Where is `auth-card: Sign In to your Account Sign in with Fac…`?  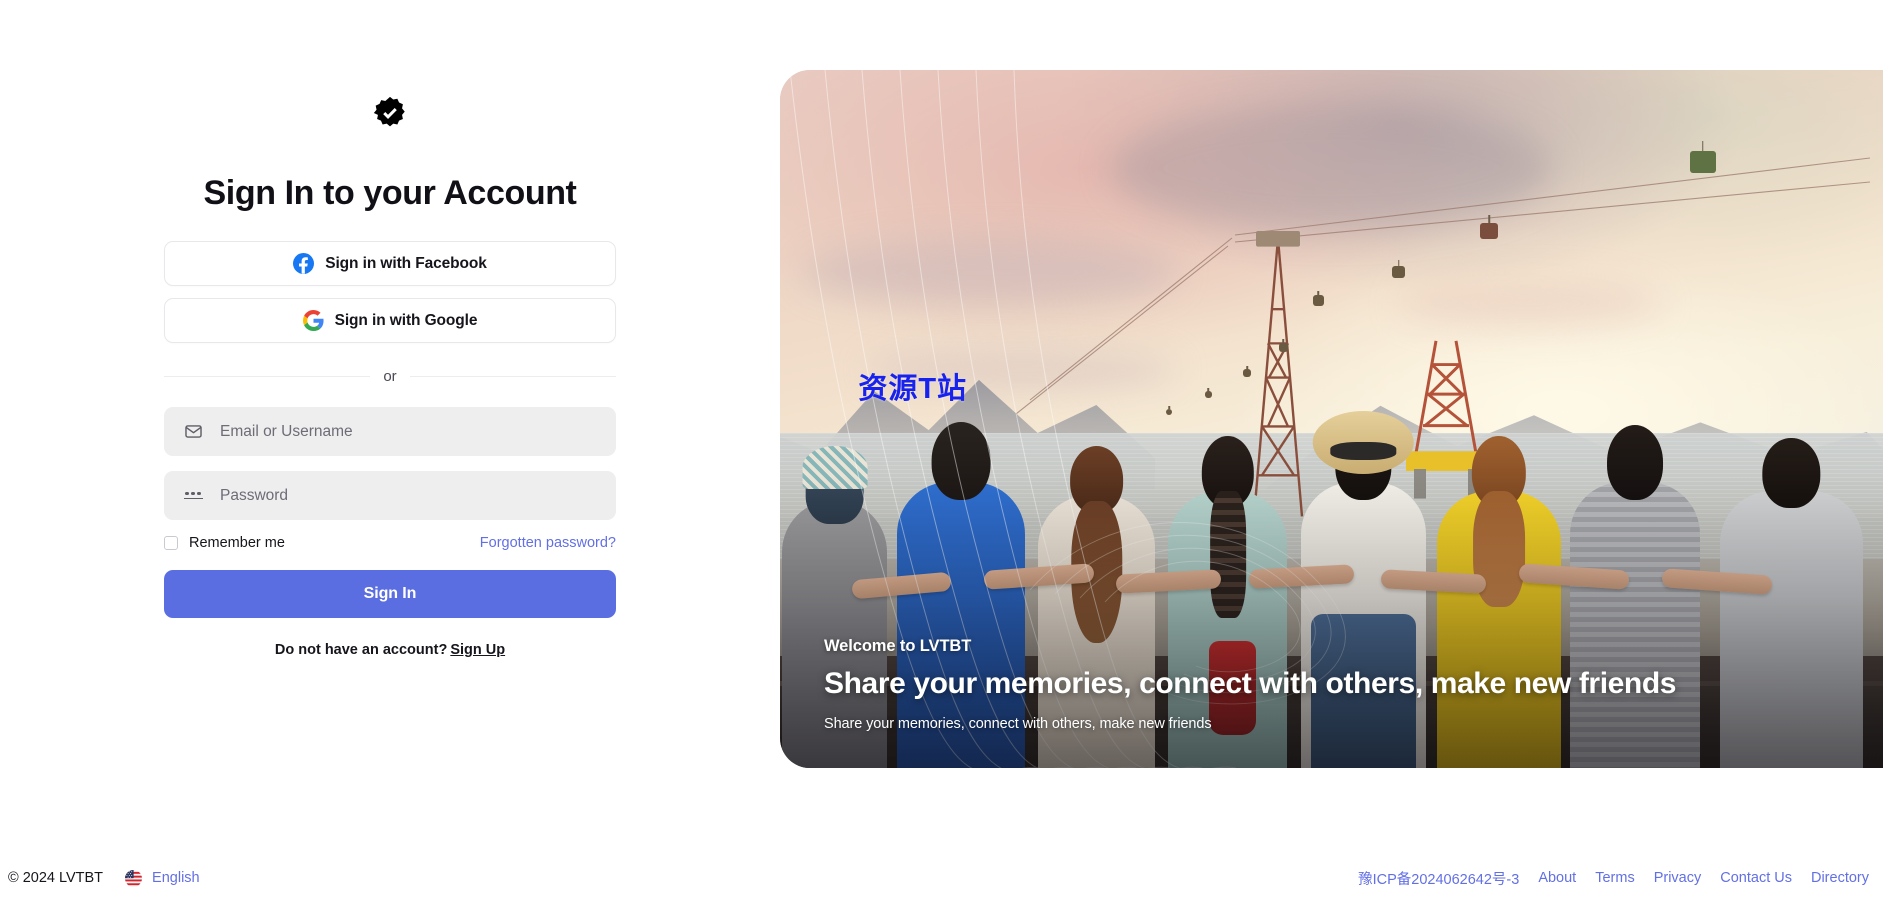 auth-card: Sign In to your Account Sign in with Fac… is located at coordinates (390, 377).